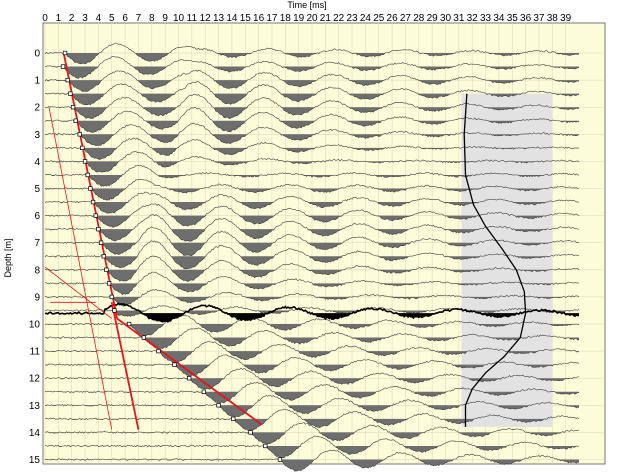 This screenshot has width=617, height=474. What do you see at coordinates (37, 216) in the screenshot?
I see `y-tick-label: 6` at bounding box center [37, 216].